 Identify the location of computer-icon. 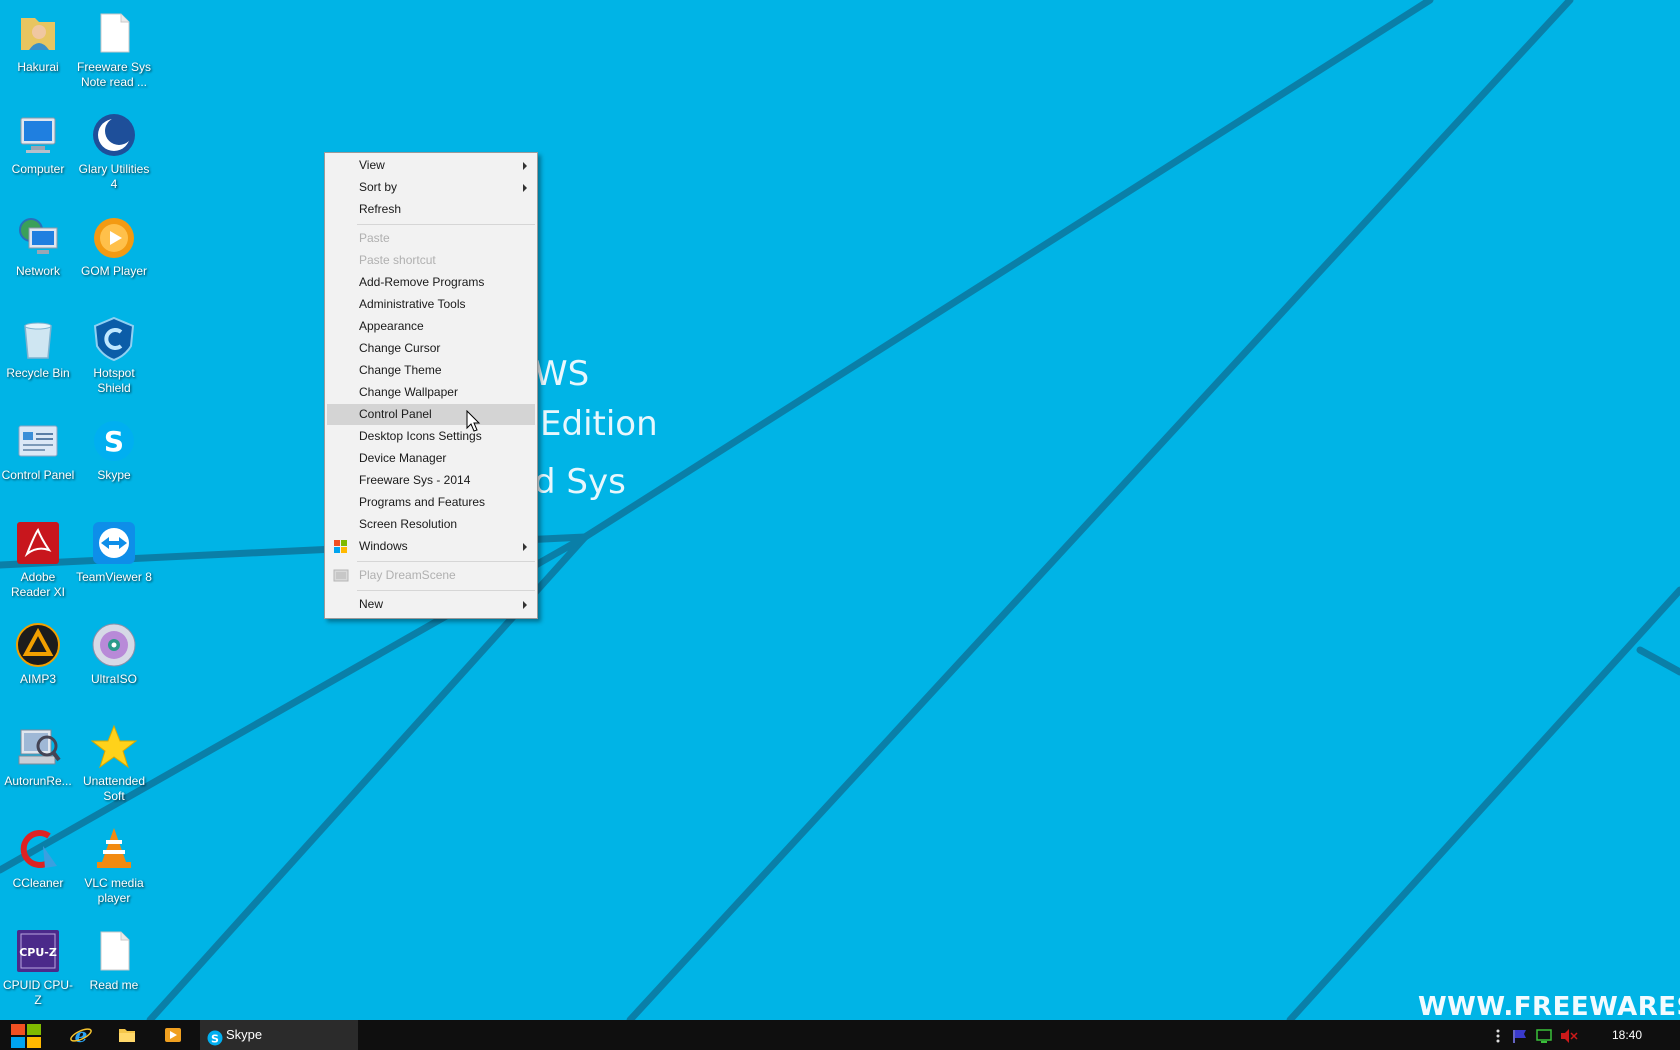
(38, 135).